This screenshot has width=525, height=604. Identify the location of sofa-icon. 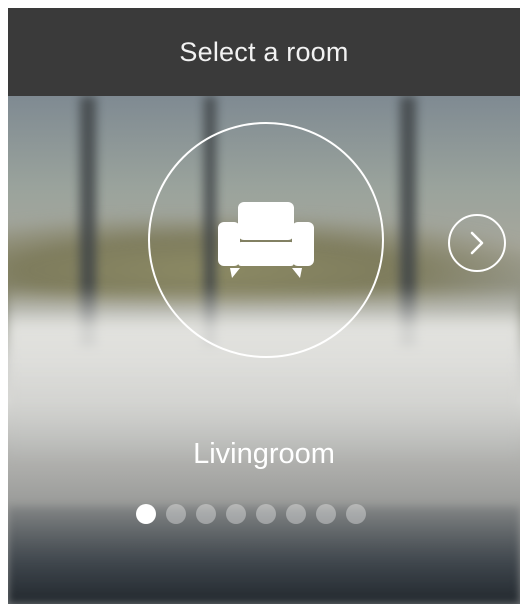
(266, 240).